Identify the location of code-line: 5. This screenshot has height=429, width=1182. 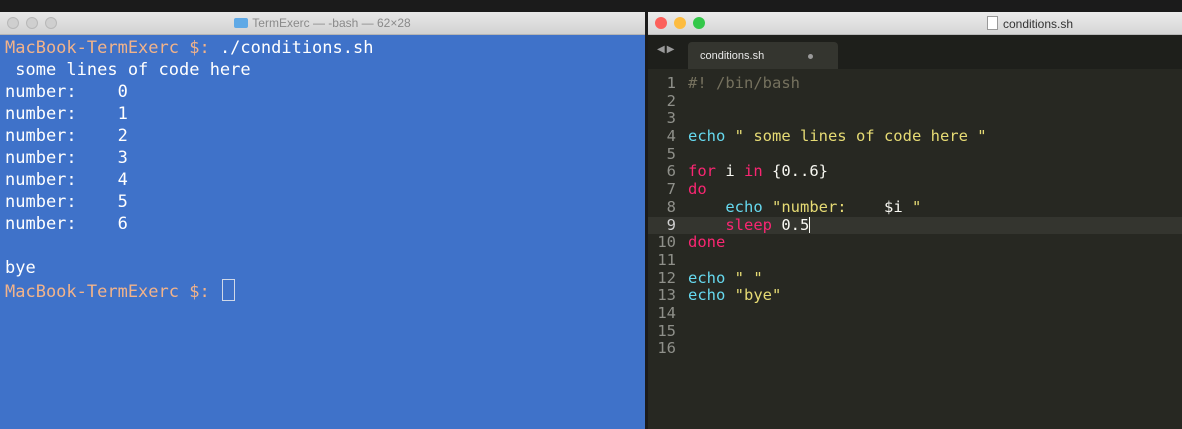
(915, 154).